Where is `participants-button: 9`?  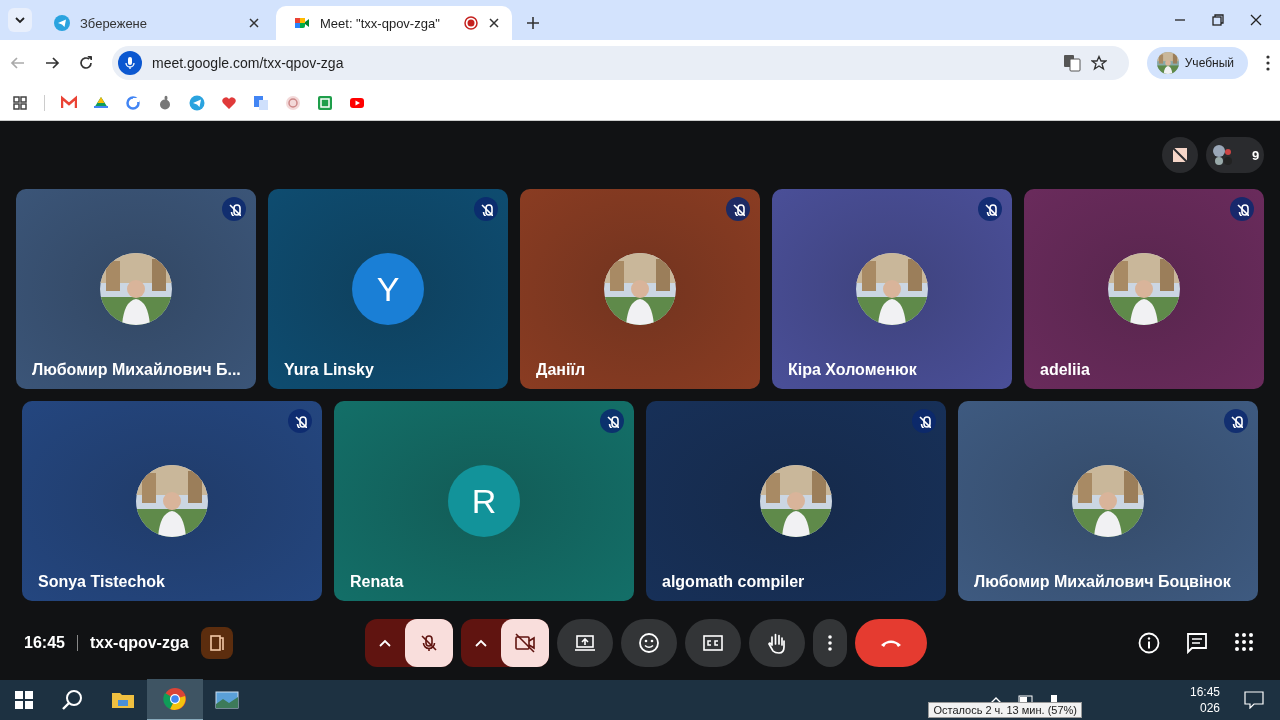 participants-button: 9 is located at coordinates (1235, 155).